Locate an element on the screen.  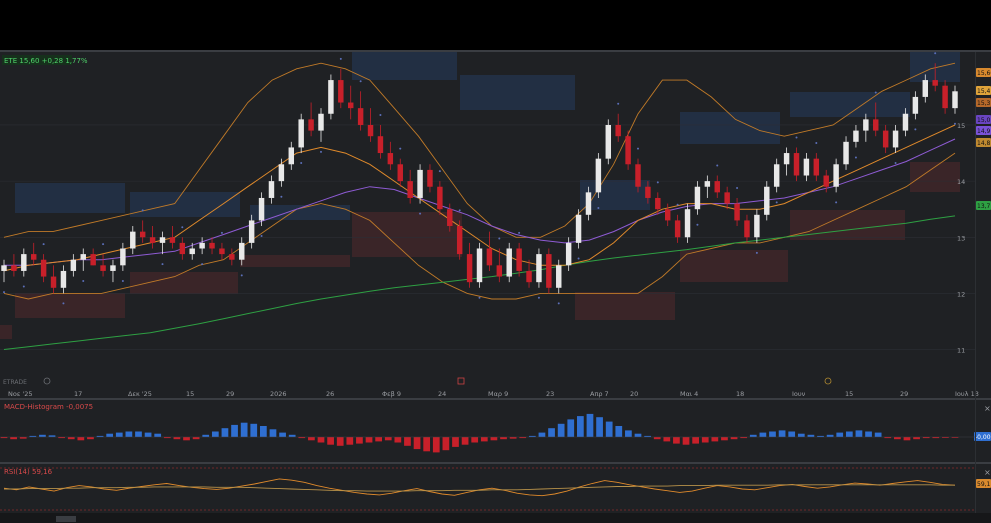
y-tick-label: 13 is located at coordinates (961, 238).